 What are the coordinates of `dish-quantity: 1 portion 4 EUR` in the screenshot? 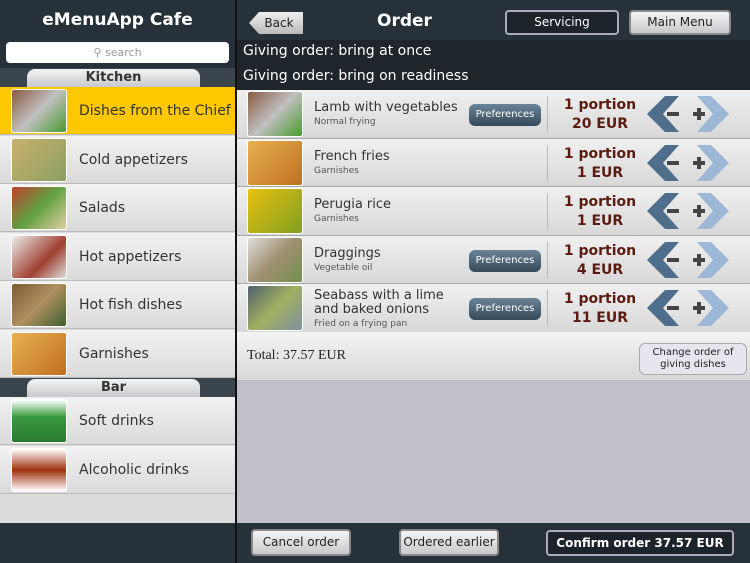 It's located at (600, 261).